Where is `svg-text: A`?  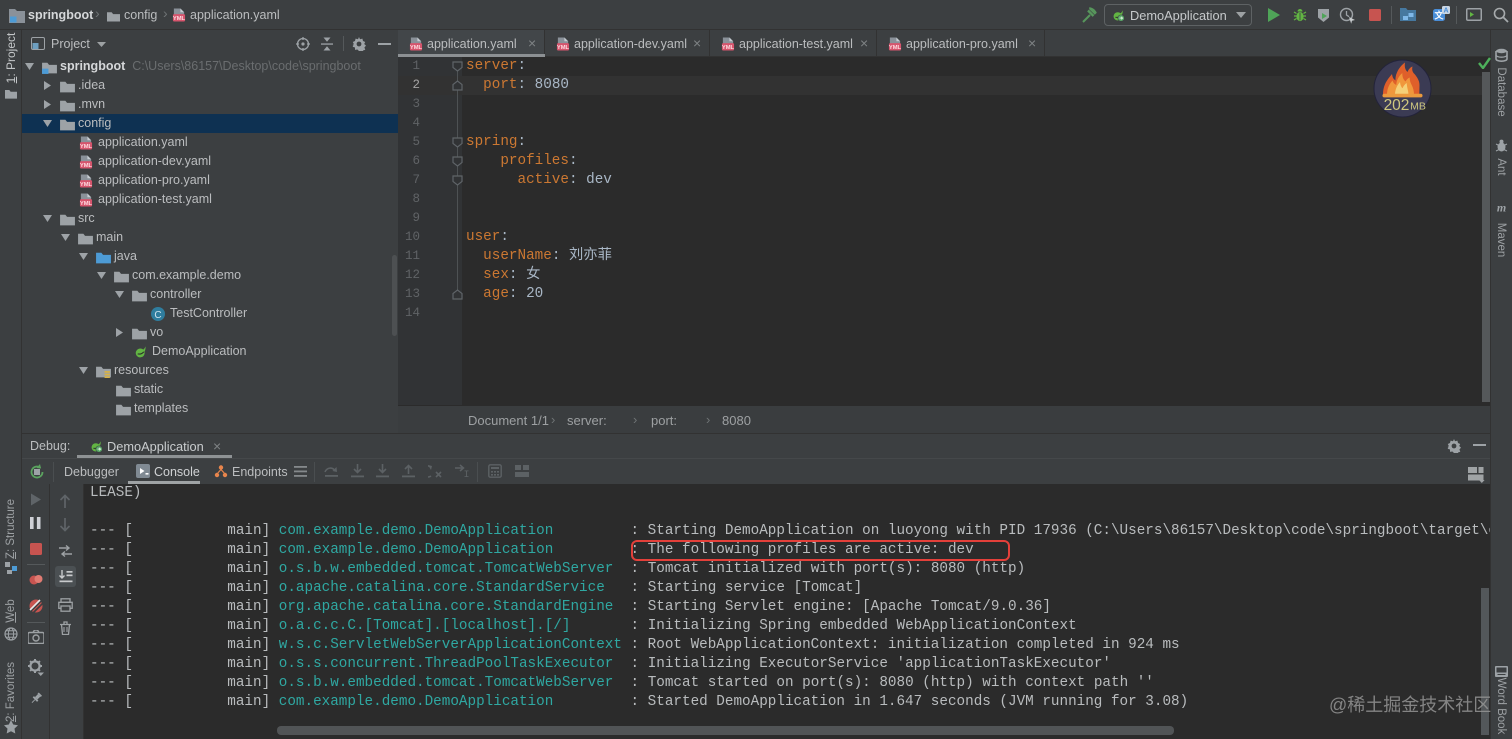
svg-text: A is located at coordinates (1445, 11).